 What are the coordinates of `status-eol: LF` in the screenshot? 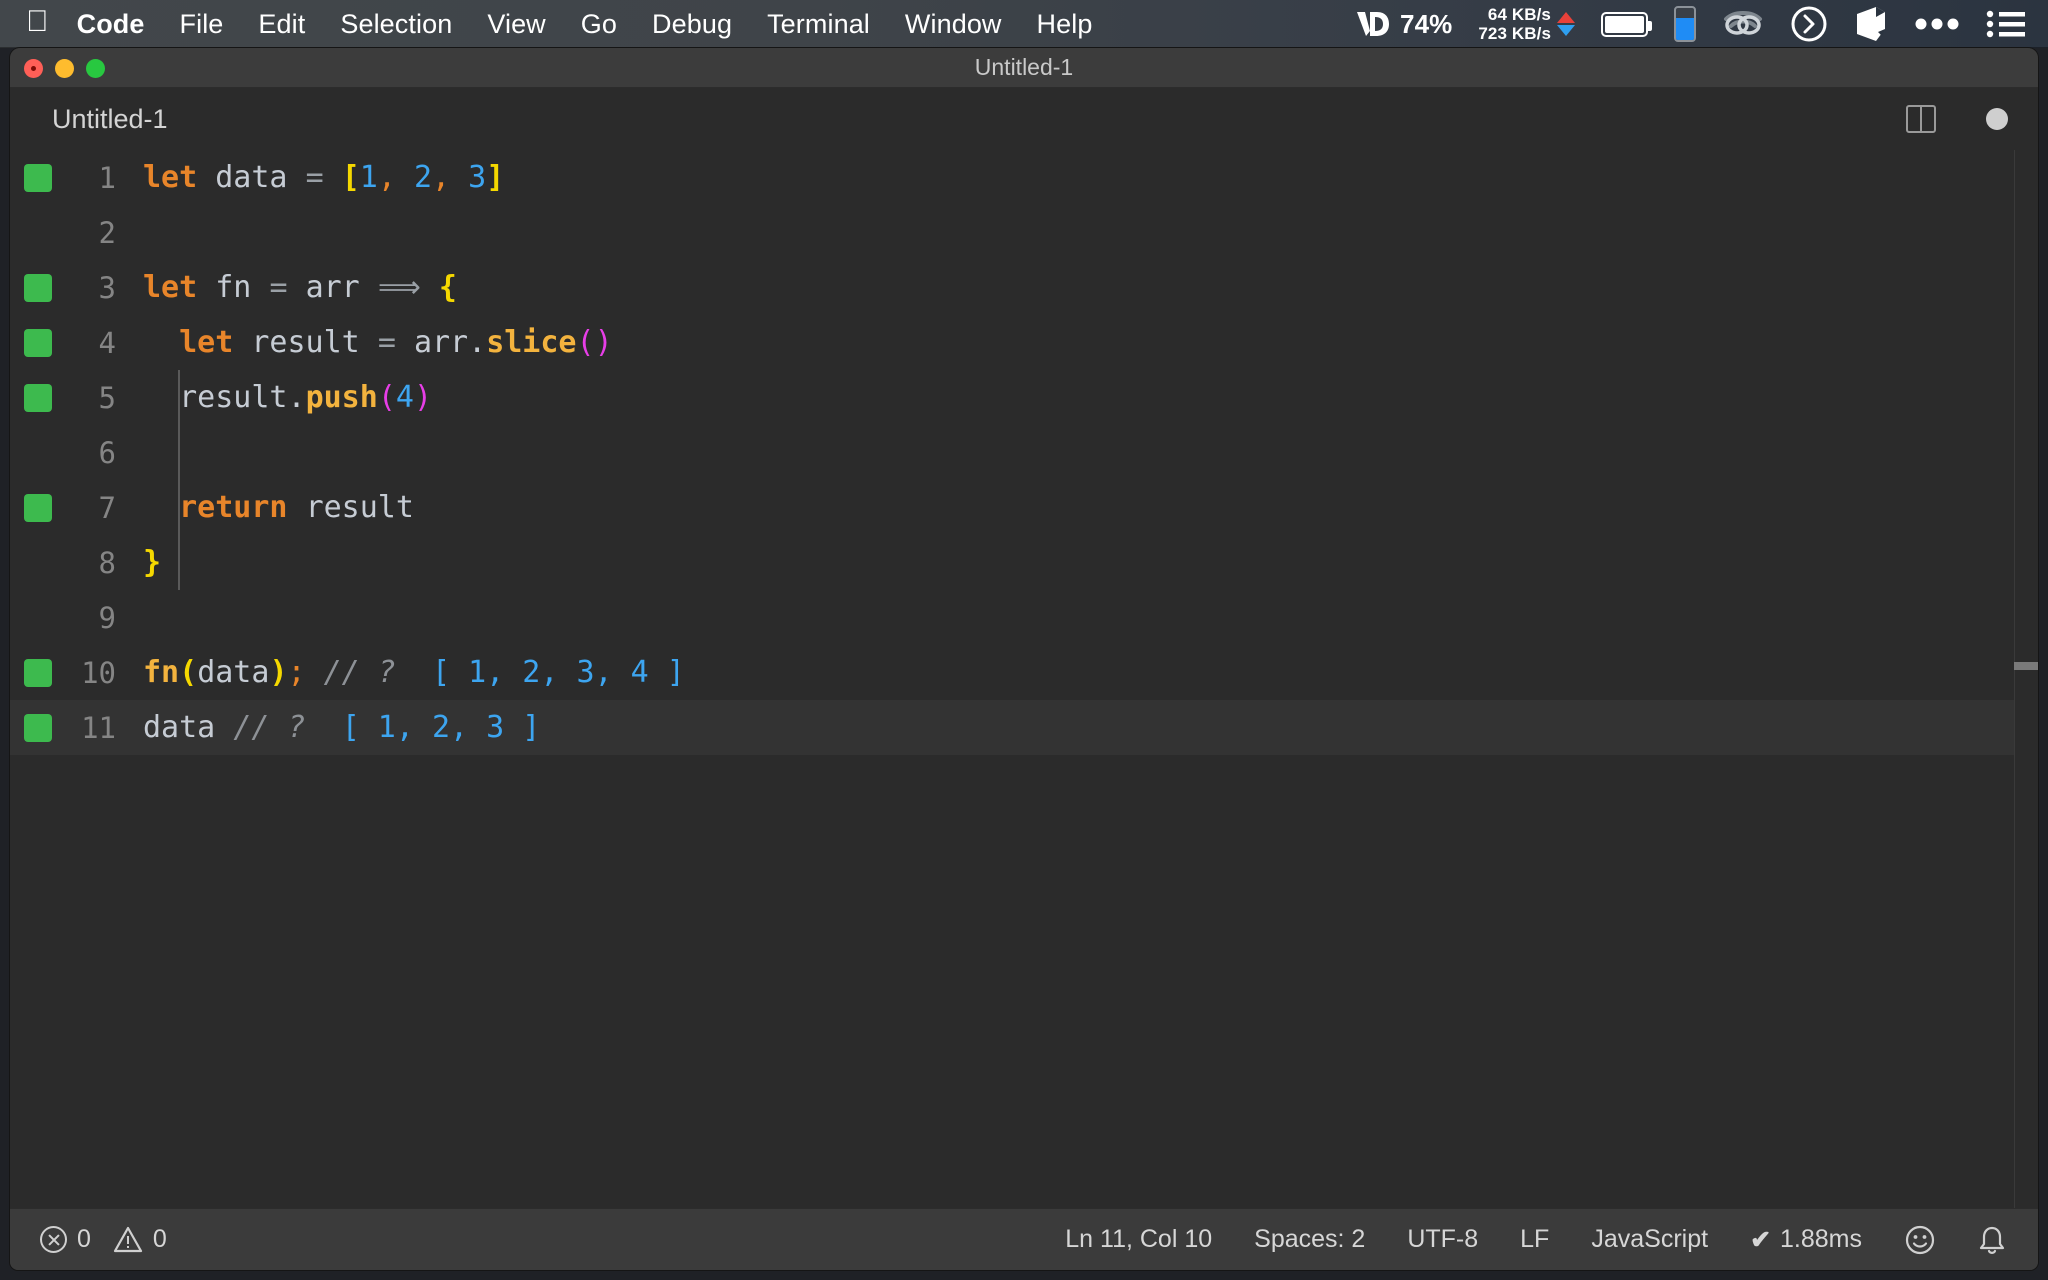 It's located at (1534, 1239).